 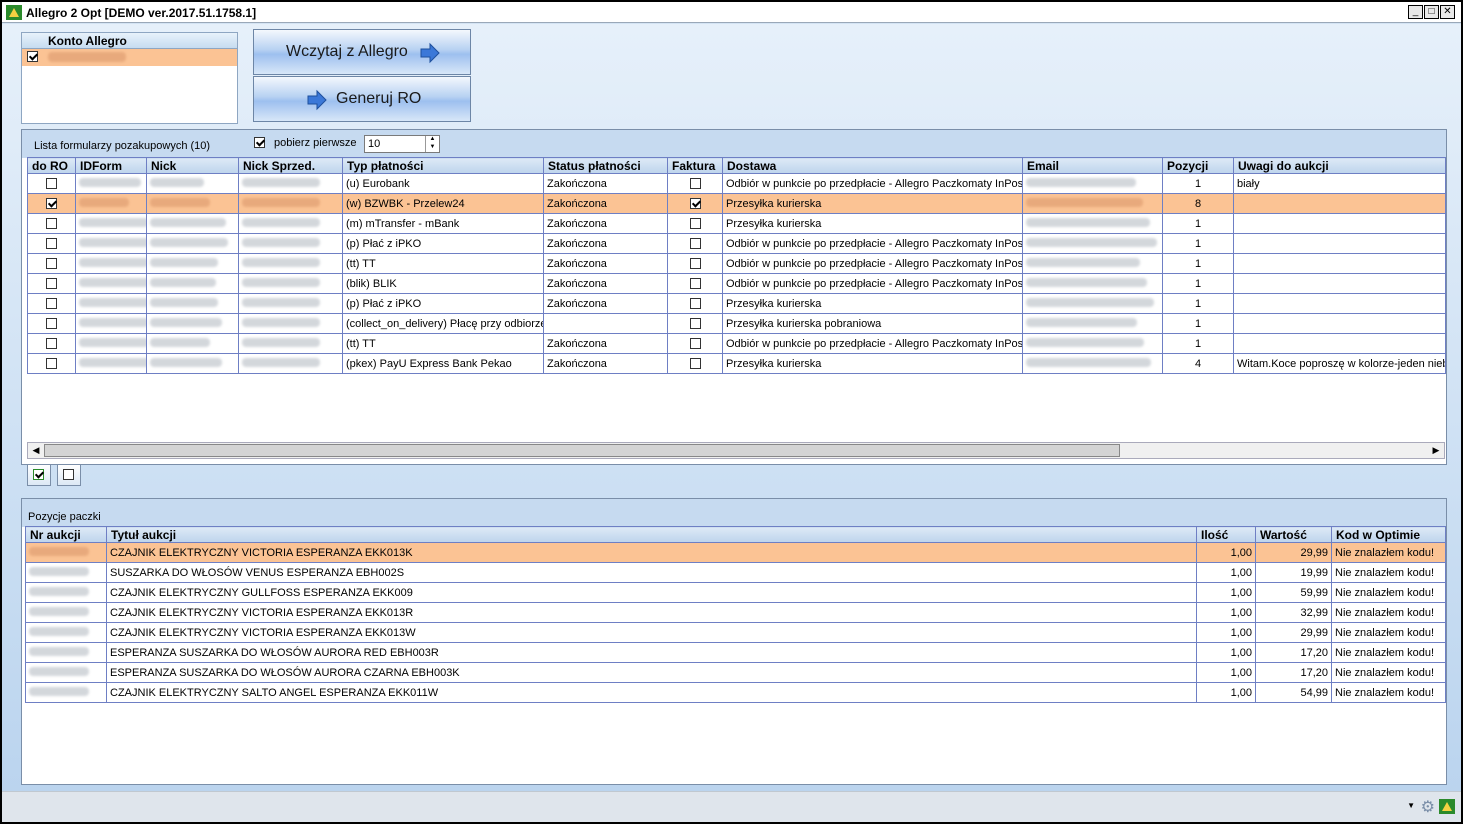 I want to click on scroll-left-icon: ◀, so click(x=36, y=450).